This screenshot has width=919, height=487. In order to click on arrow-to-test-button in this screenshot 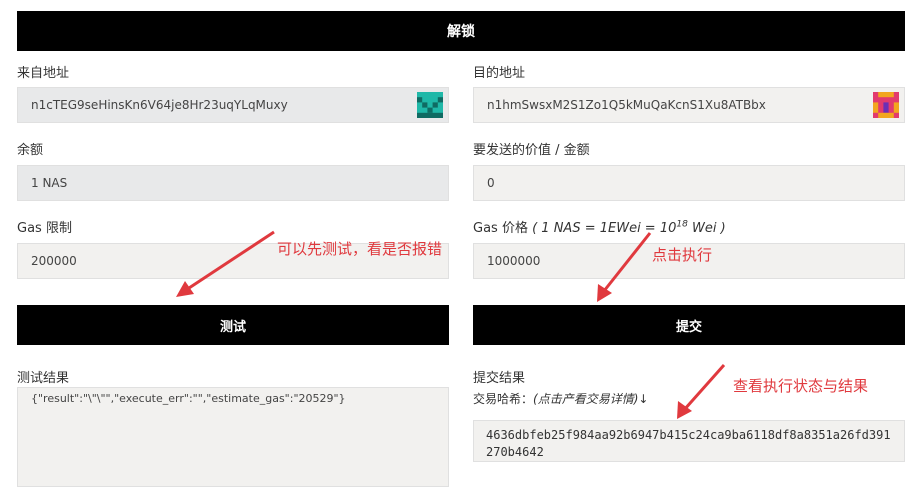, I will do `click(230, 261)`.